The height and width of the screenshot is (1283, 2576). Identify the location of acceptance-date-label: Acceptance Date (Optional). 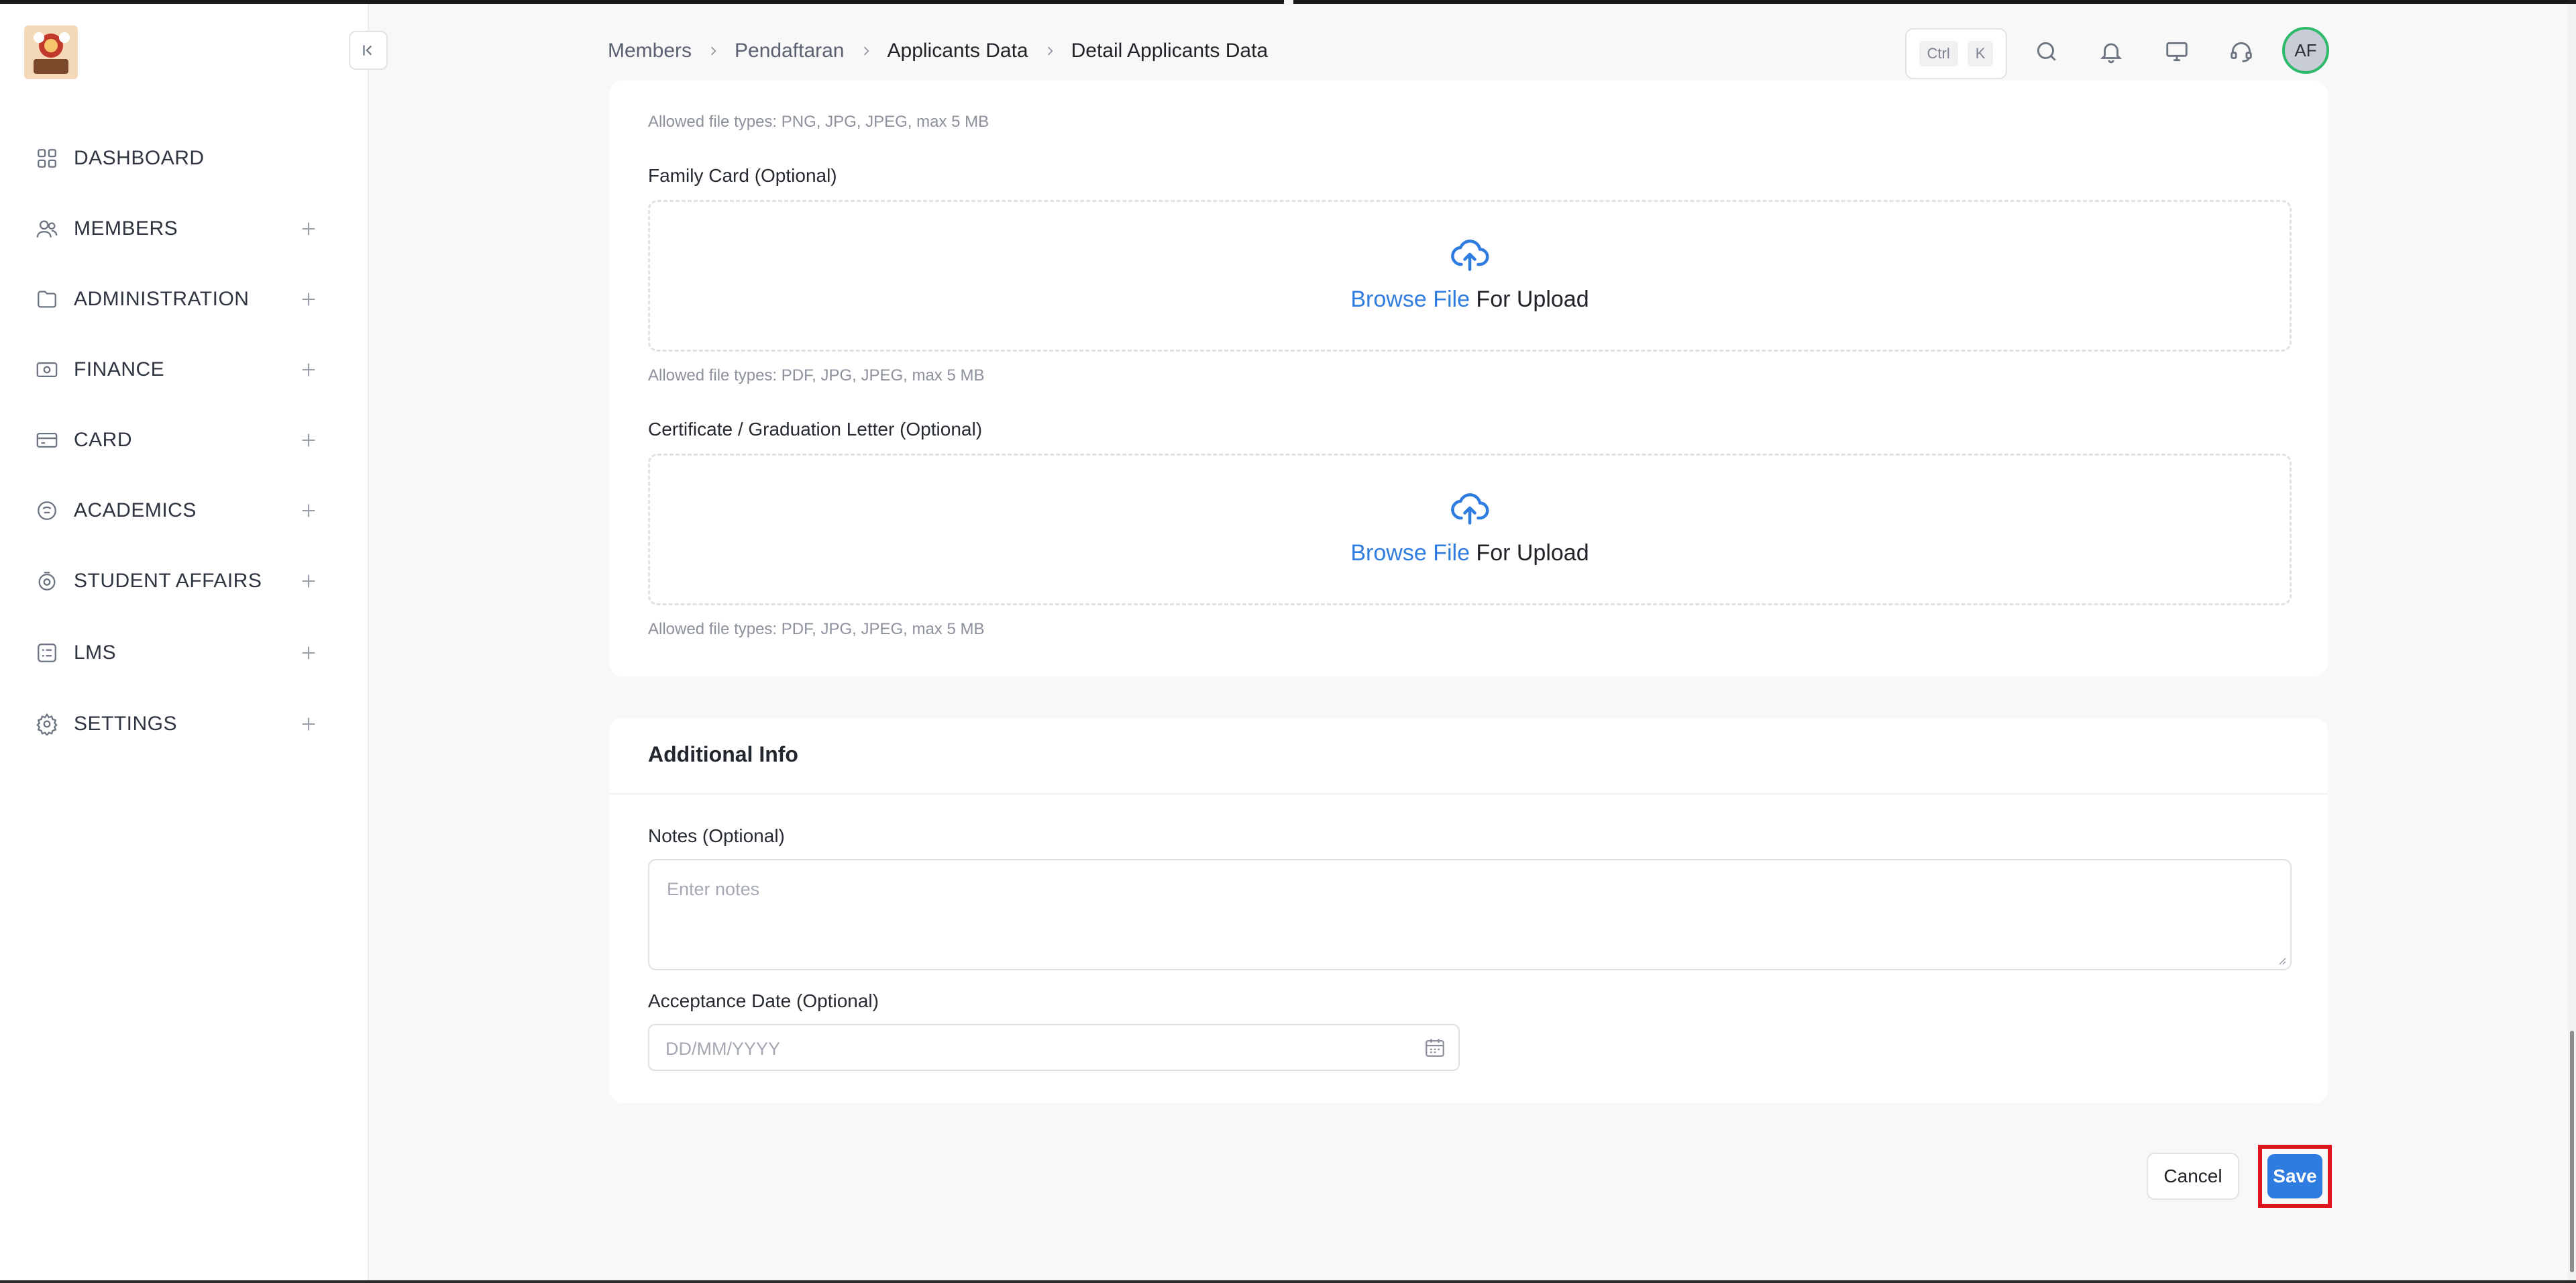
(763, 1000).